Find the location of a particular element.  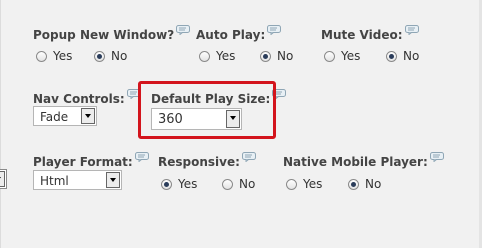

cut-off-select is located at coordinates (3, 179).